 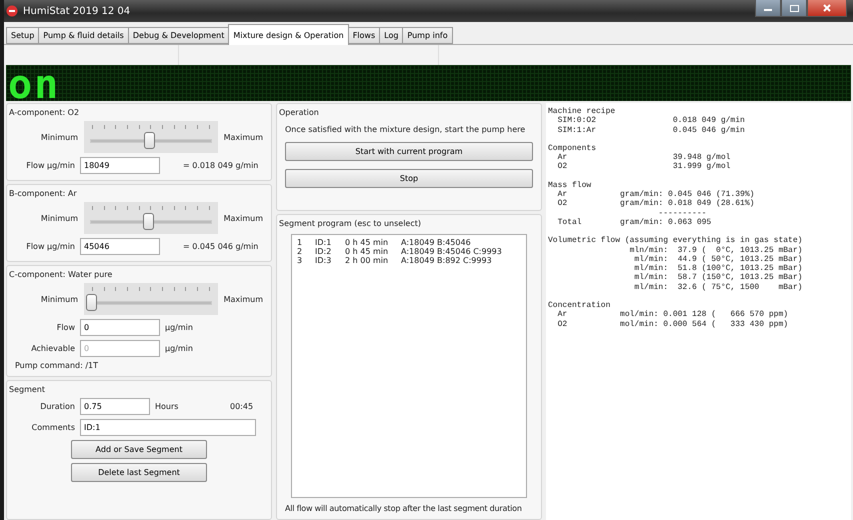 I want to click on report-heading: Machine recipe, so click(x=582, y=111).